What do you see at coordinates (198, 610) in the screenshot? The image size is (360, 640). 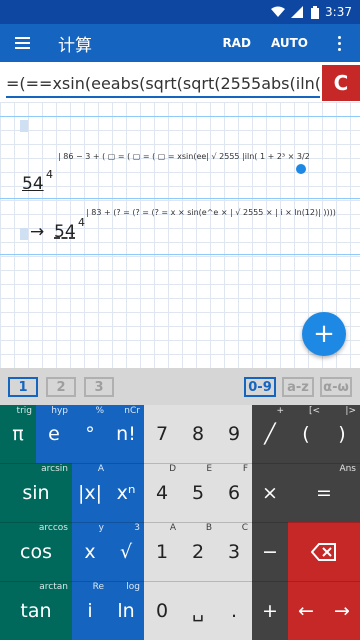 I see `space-key: ␣` at bounding box center [198, 610].